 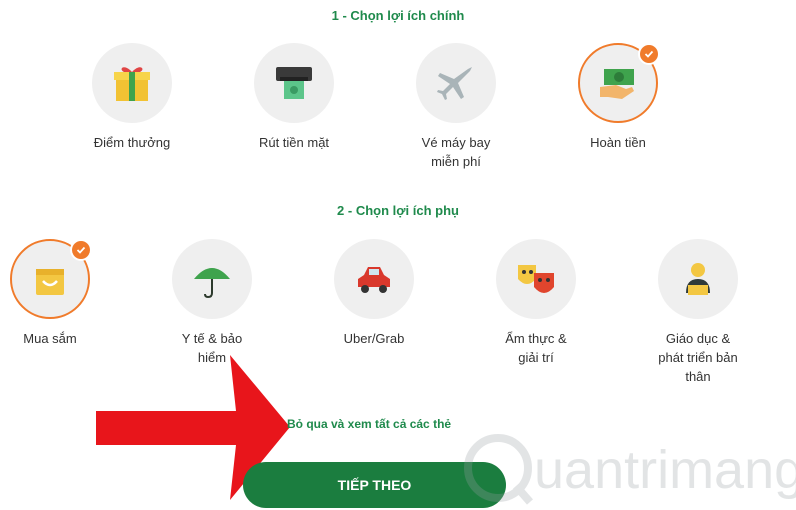 I want to click on option-uber-grab: Uber/Grab, so click(x=374, y=293).